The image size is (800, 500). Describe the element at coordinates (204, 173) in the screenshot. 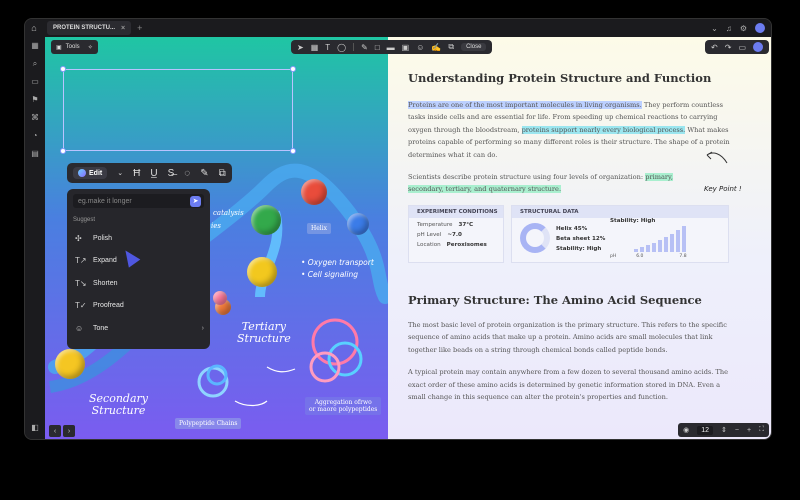

I see `note-icon: ✎` at that location.